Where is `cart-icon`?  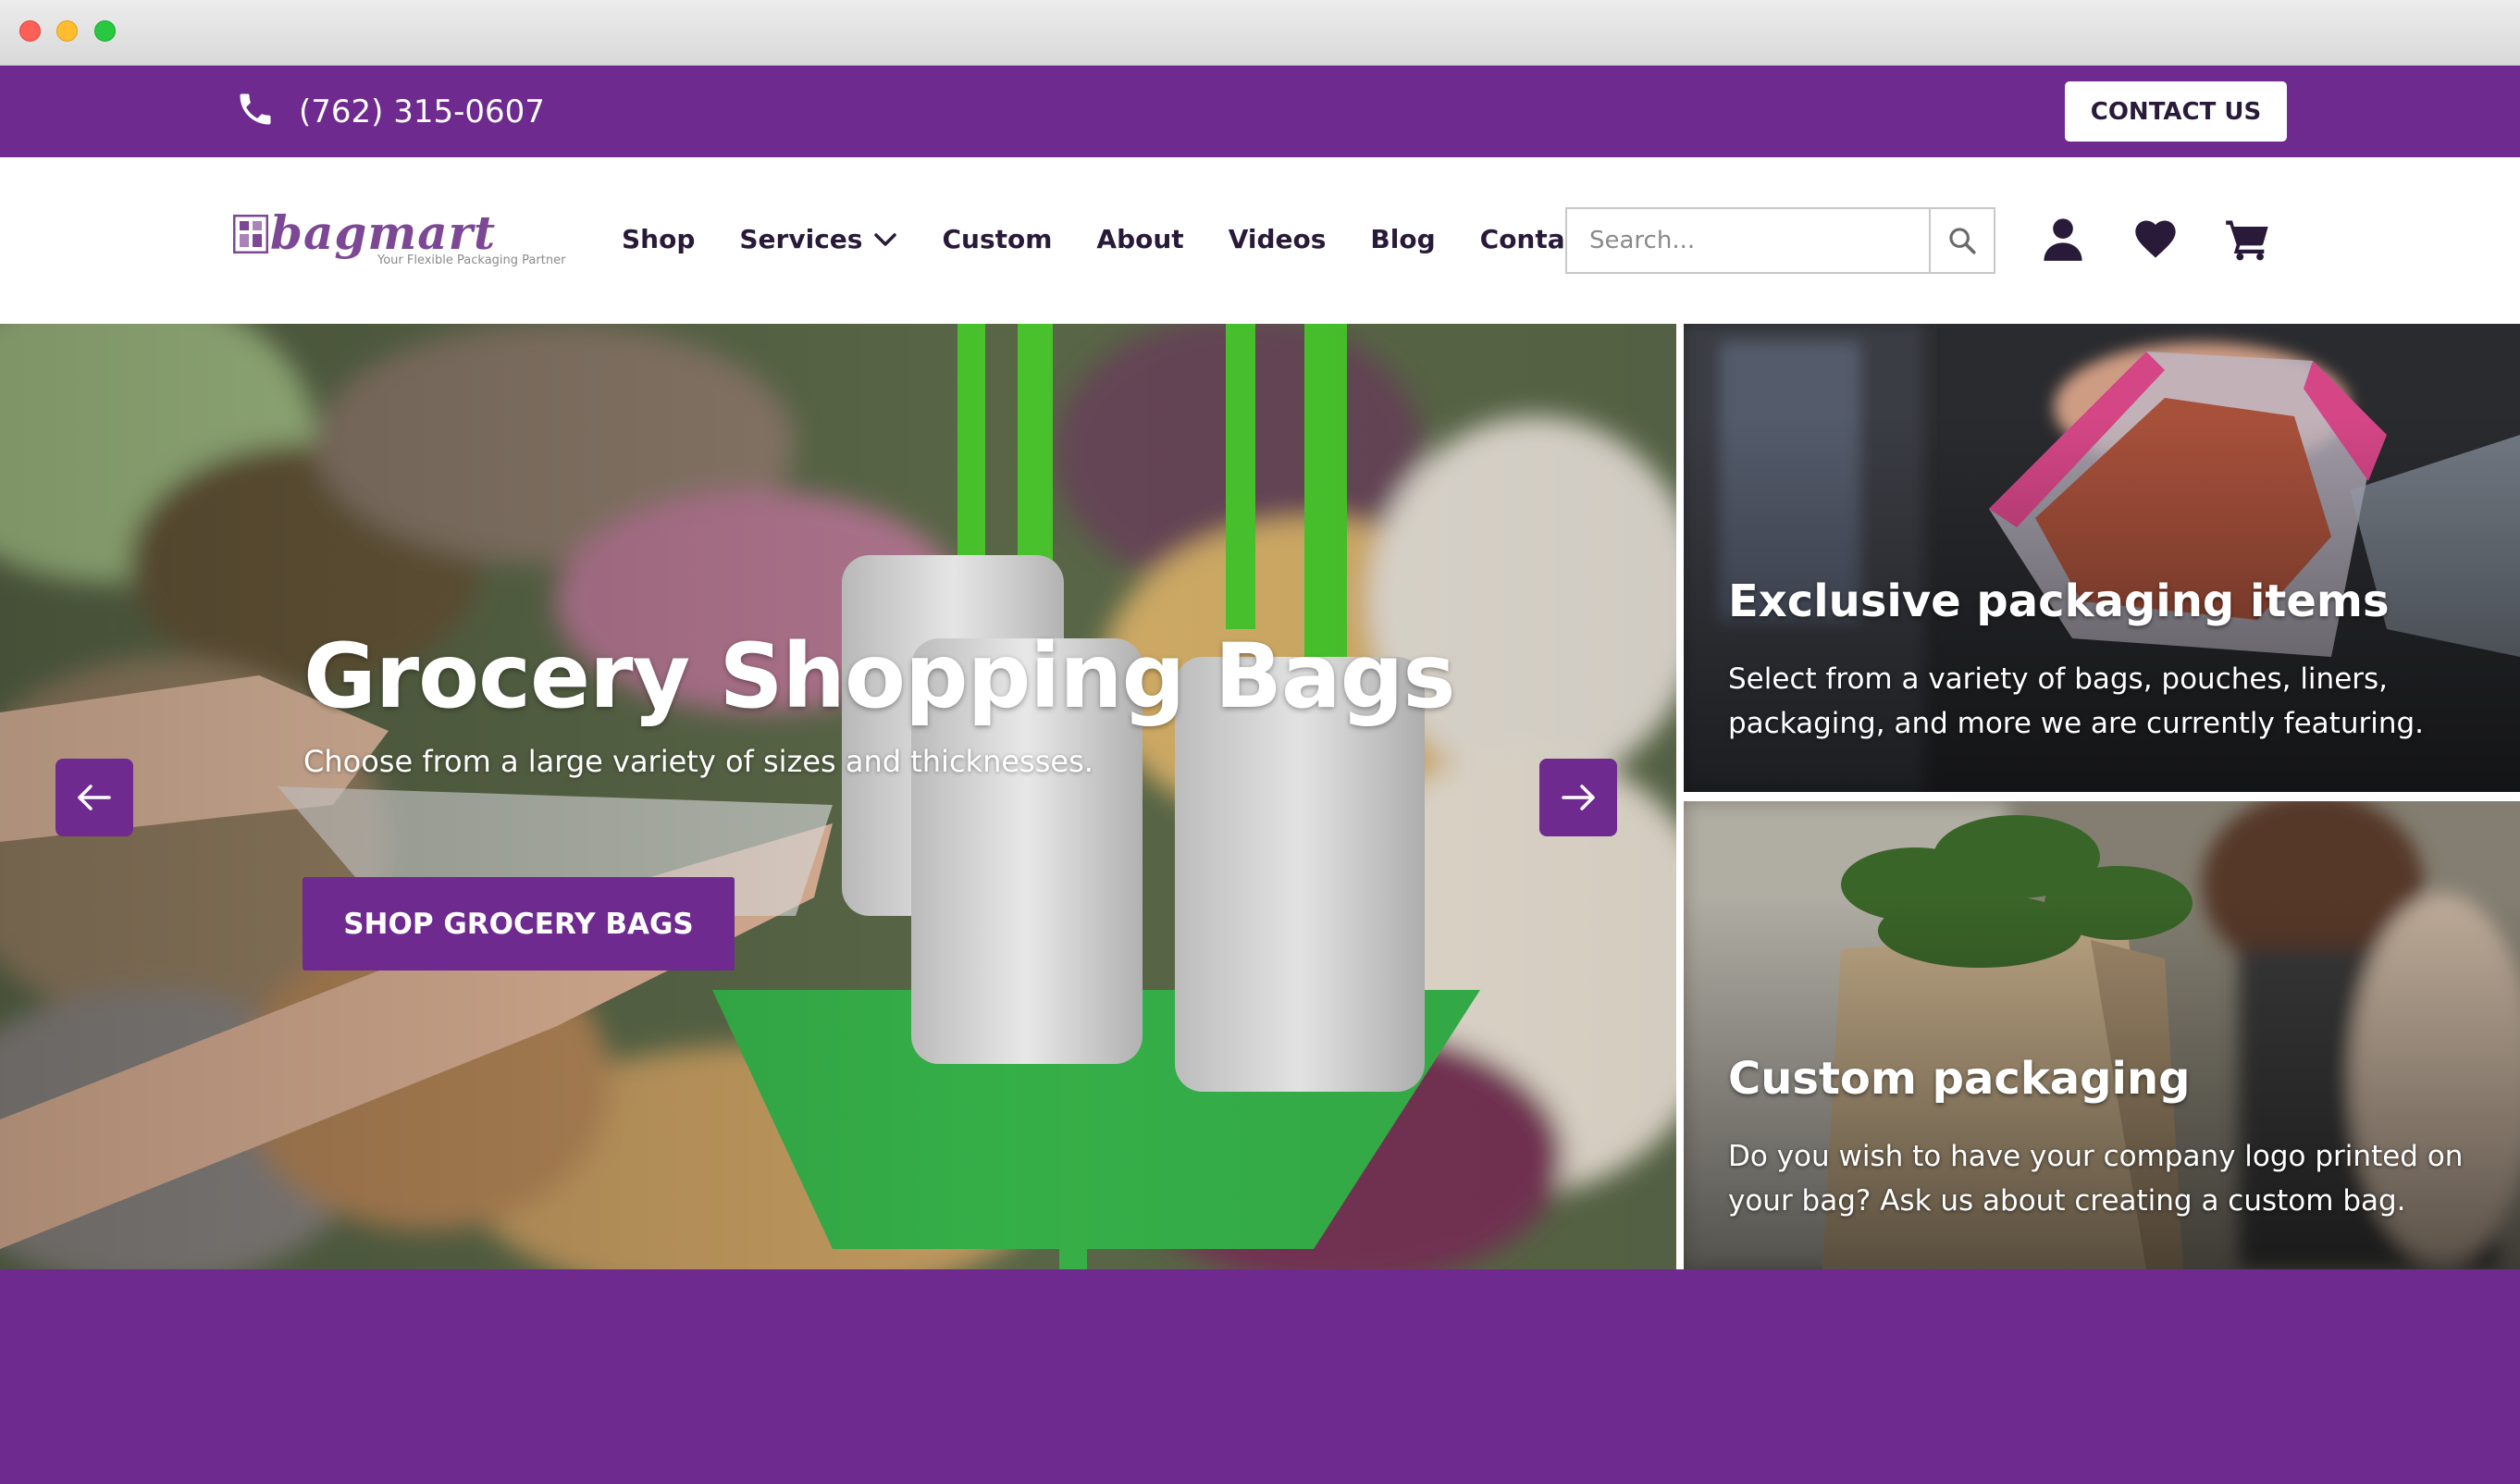 cart-icon is located at coordinates (2248, 239).